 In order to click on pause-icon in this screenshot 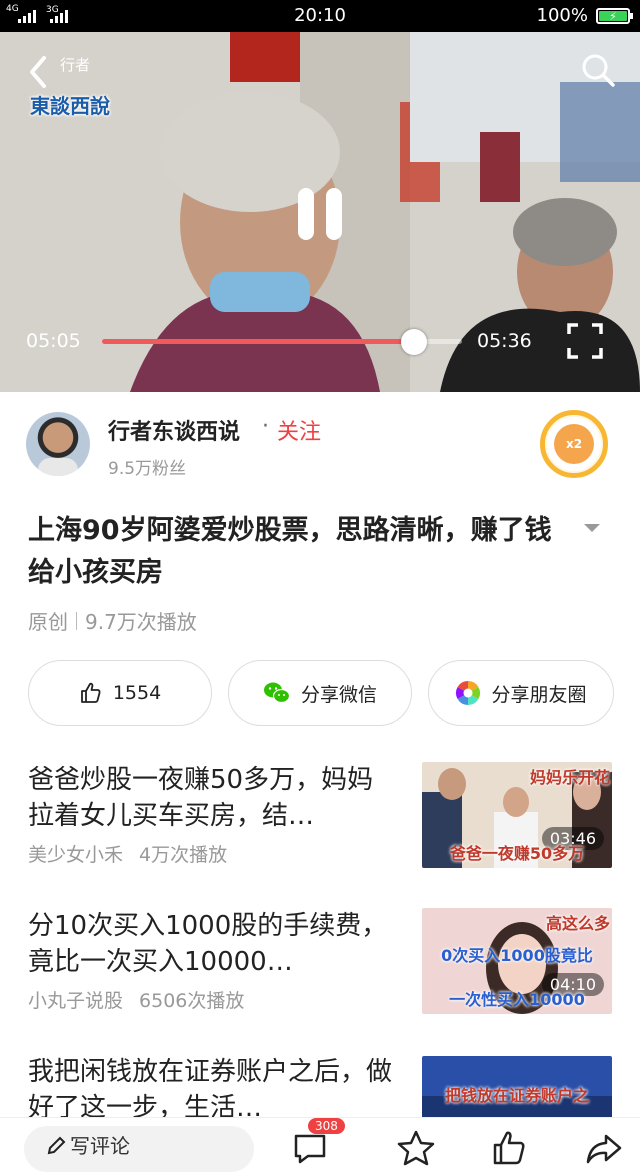, I will do `click(321, 214)`.